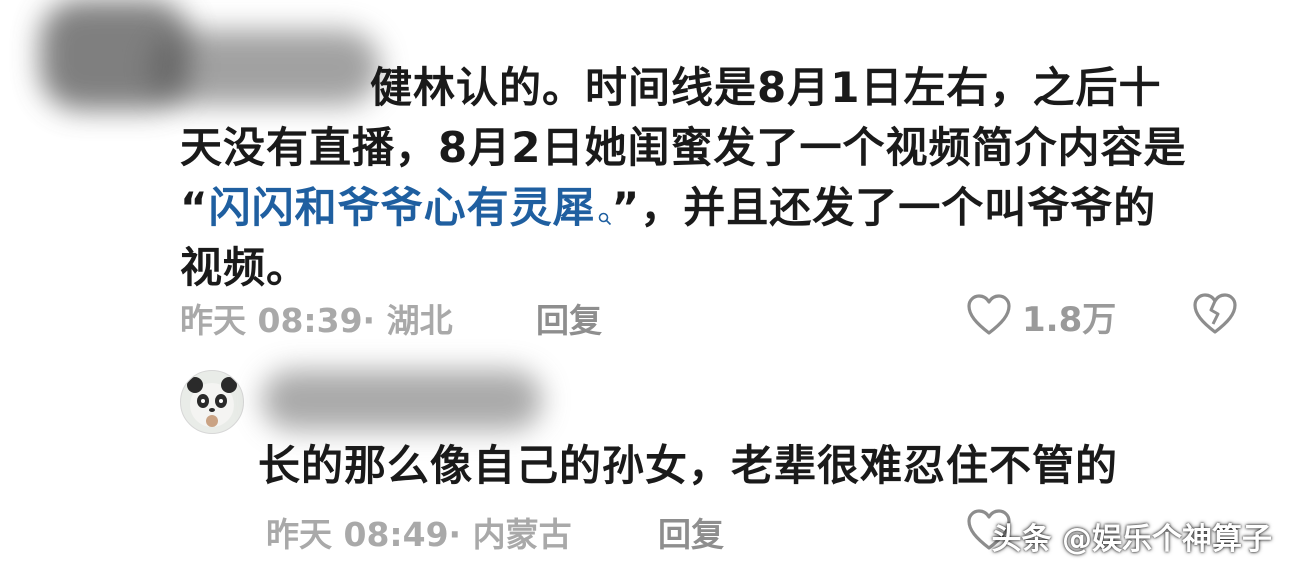 The image size is (1290, 572). I want to click on comment-2-meta: 昨天 08:49· 内蒙古, so click(419, 532).